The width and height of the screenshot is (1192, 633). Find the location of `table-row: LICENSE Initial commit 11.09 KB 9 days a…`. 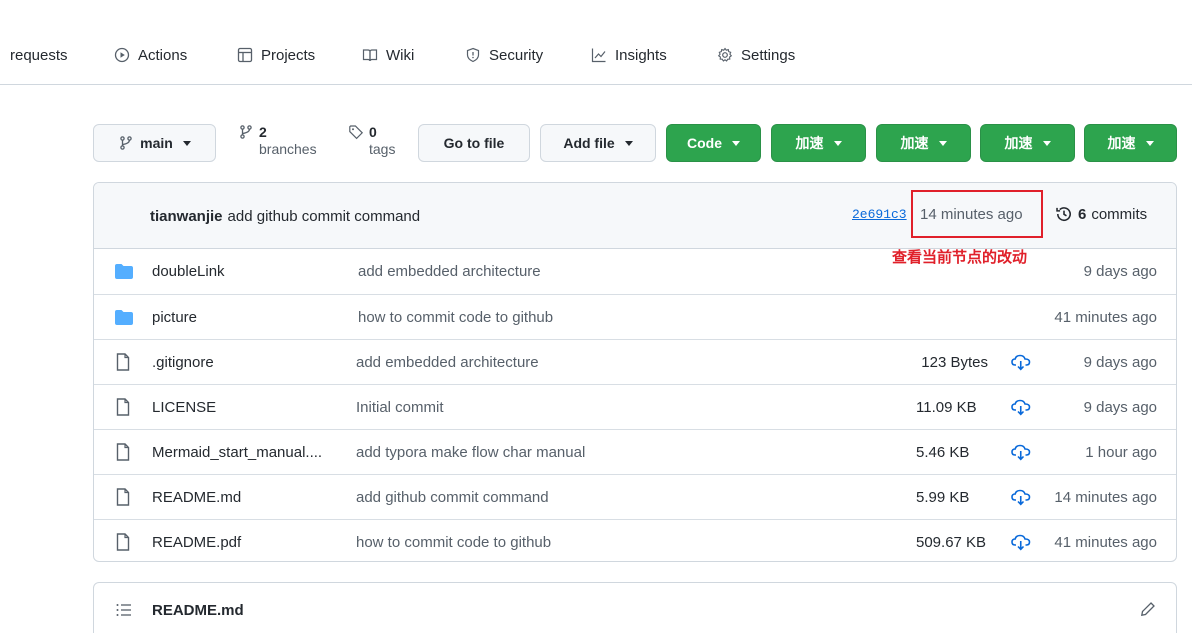

table-row: LICENSE Initial commit 11.09 KB 9 days a… is located at coordinates (635, 406).